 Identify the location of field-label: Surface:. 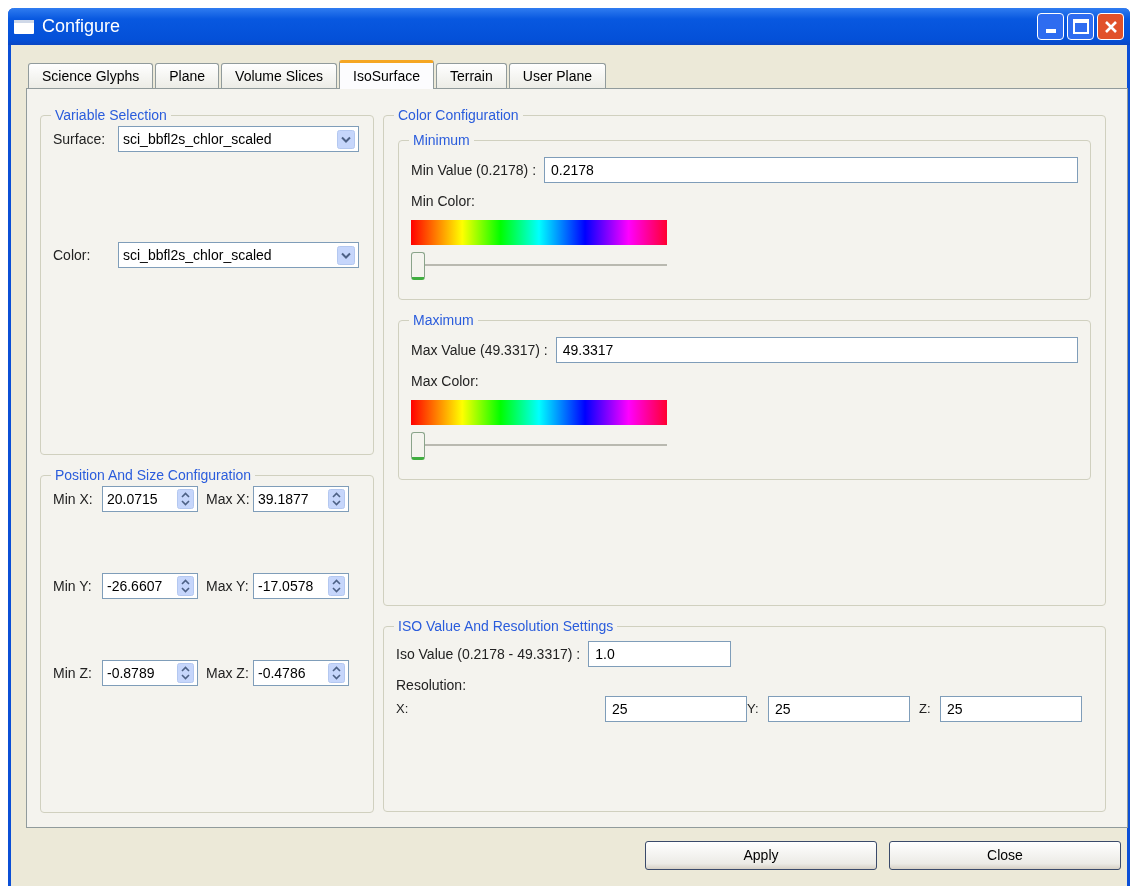
(80, 139).